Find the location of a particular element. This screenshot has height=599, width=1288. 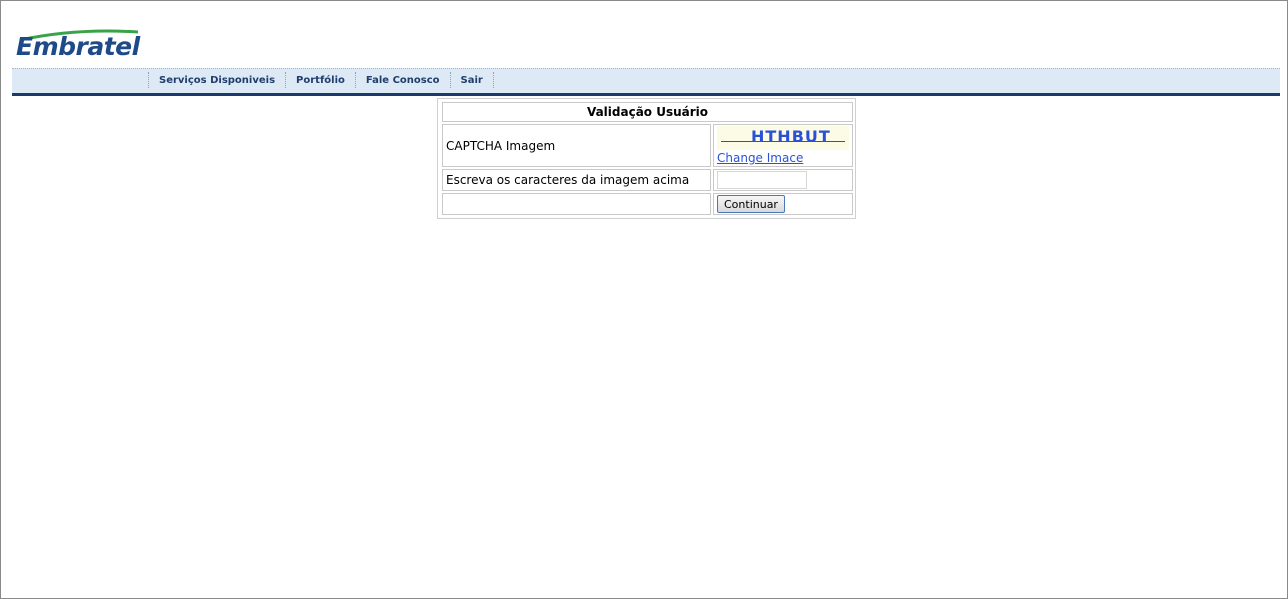

logo-text: Embratel is located at coordinates (78, 46).